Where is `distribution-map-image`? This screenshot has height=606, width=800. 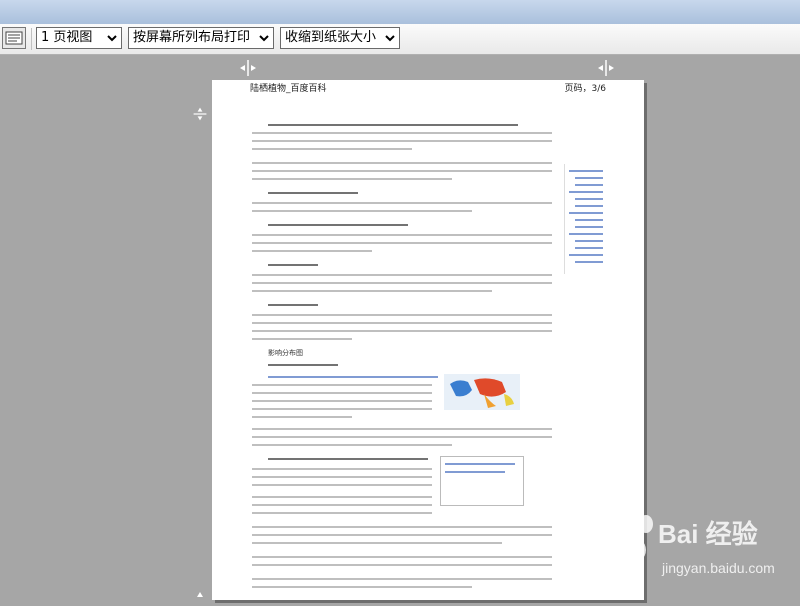
distribution-map-image is located at coordinates (482, 392).